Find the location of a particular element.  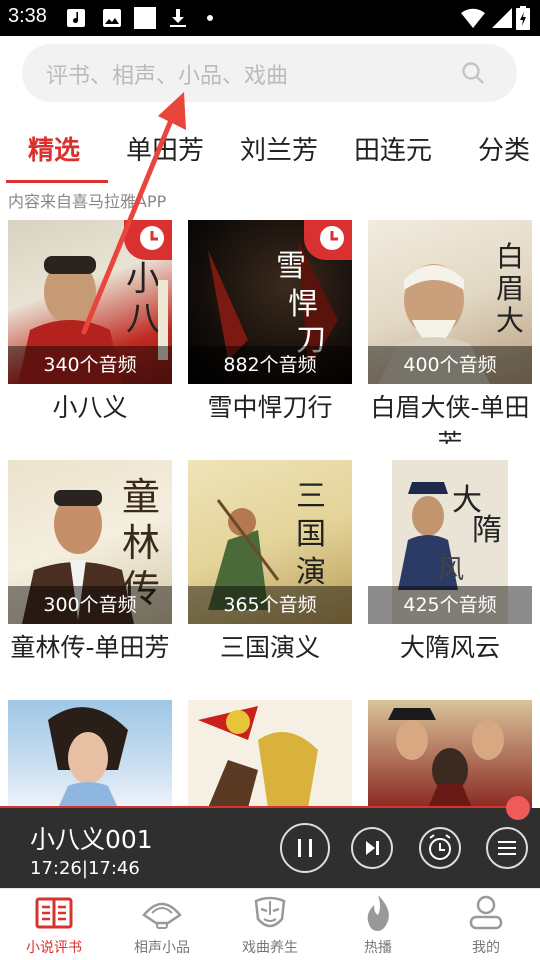

cover-text: 演 is located at coordinates (311, 572).